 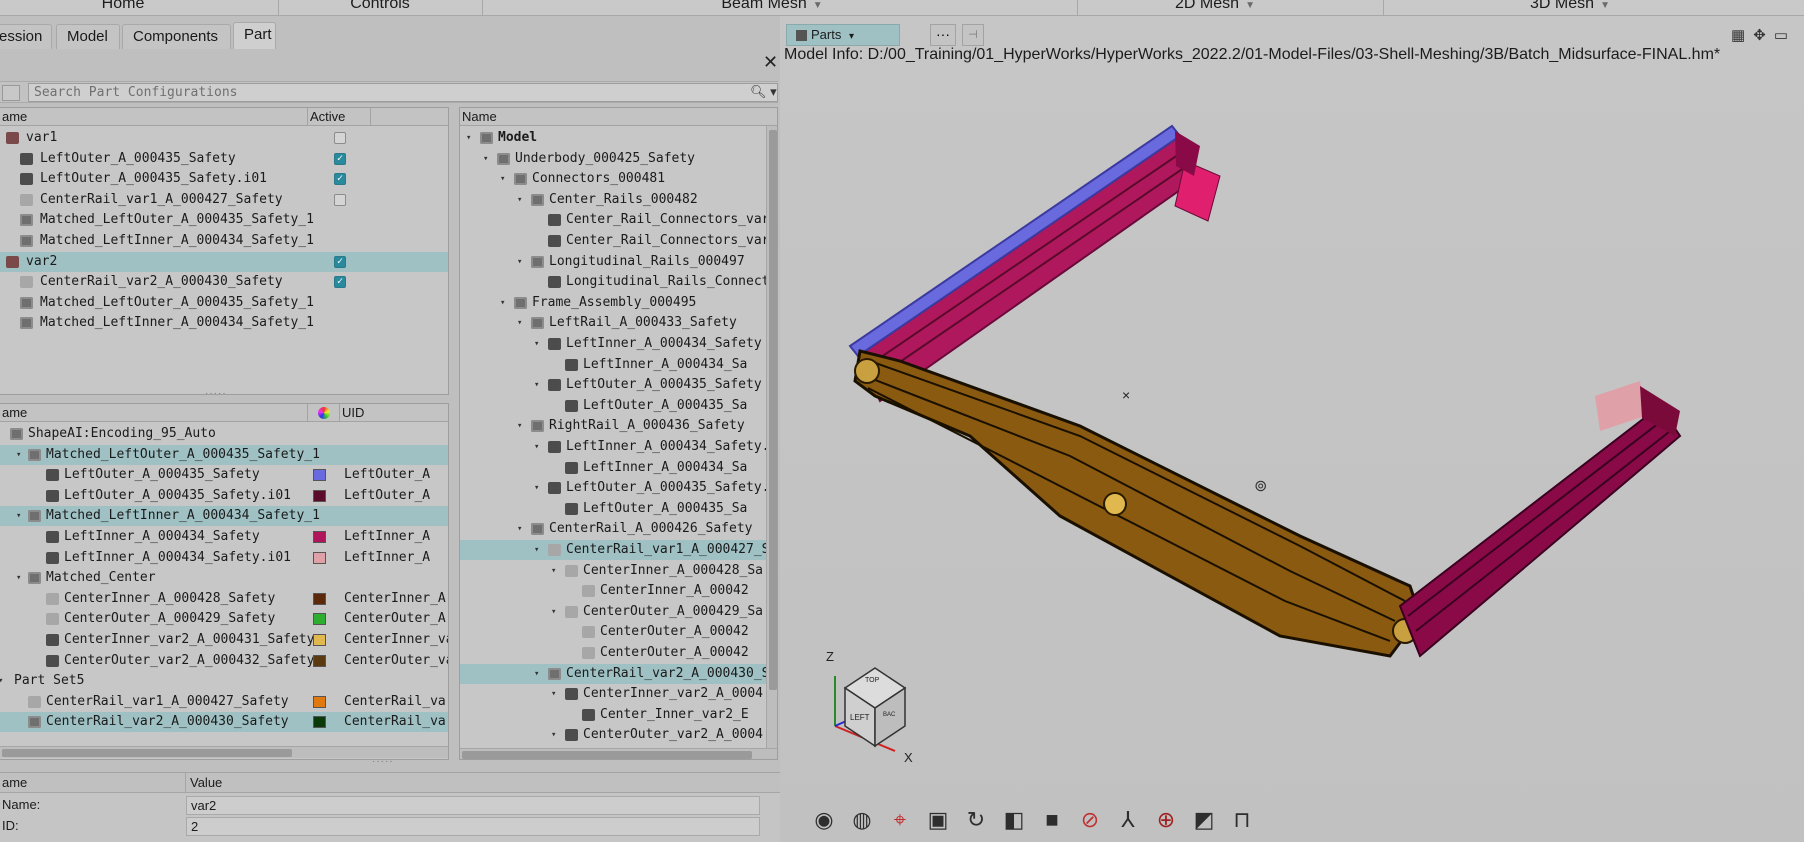 What do you see at coordinates (613, 200) in the screenshot?
I see `tree-row: ▾ Center_Rails_000482` at bounding box center [613, 200].